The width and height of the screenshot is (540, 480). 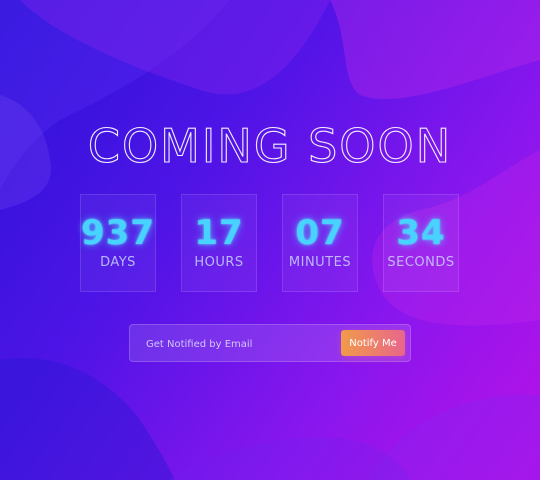 I want to click on countdown-seconds: 34 SECONDS, so click(x=421, y=243).